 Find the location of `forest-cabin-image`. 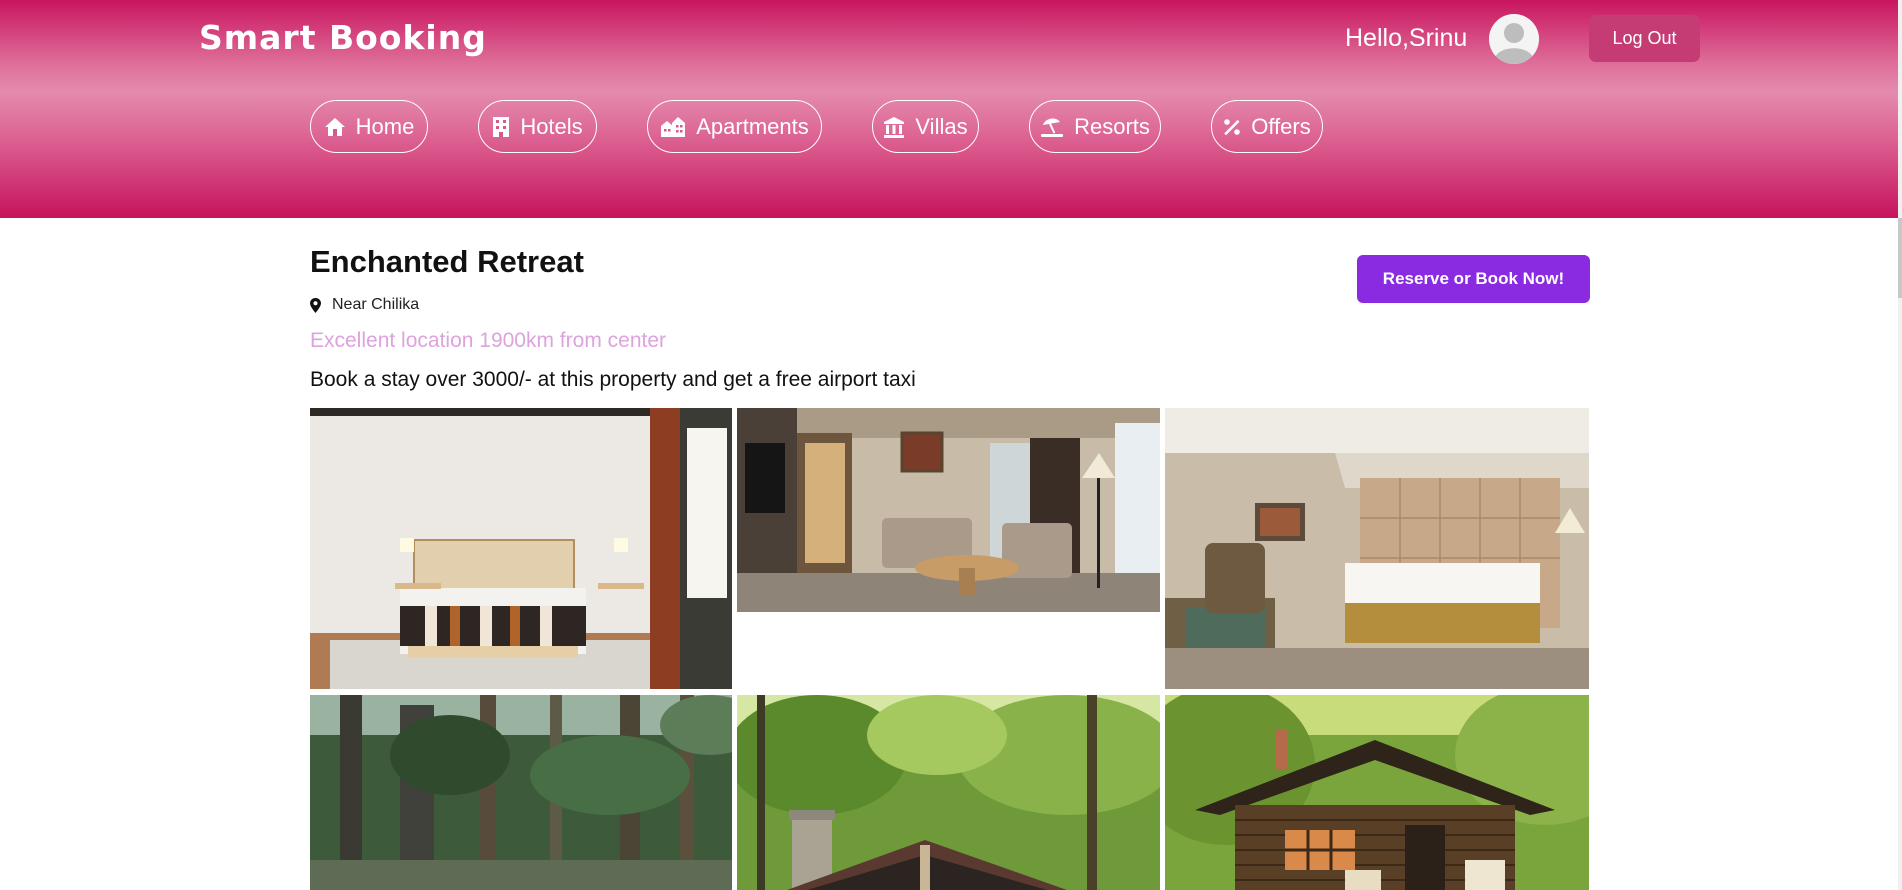

forest-cabin-image is located at coordinates (948, 792).